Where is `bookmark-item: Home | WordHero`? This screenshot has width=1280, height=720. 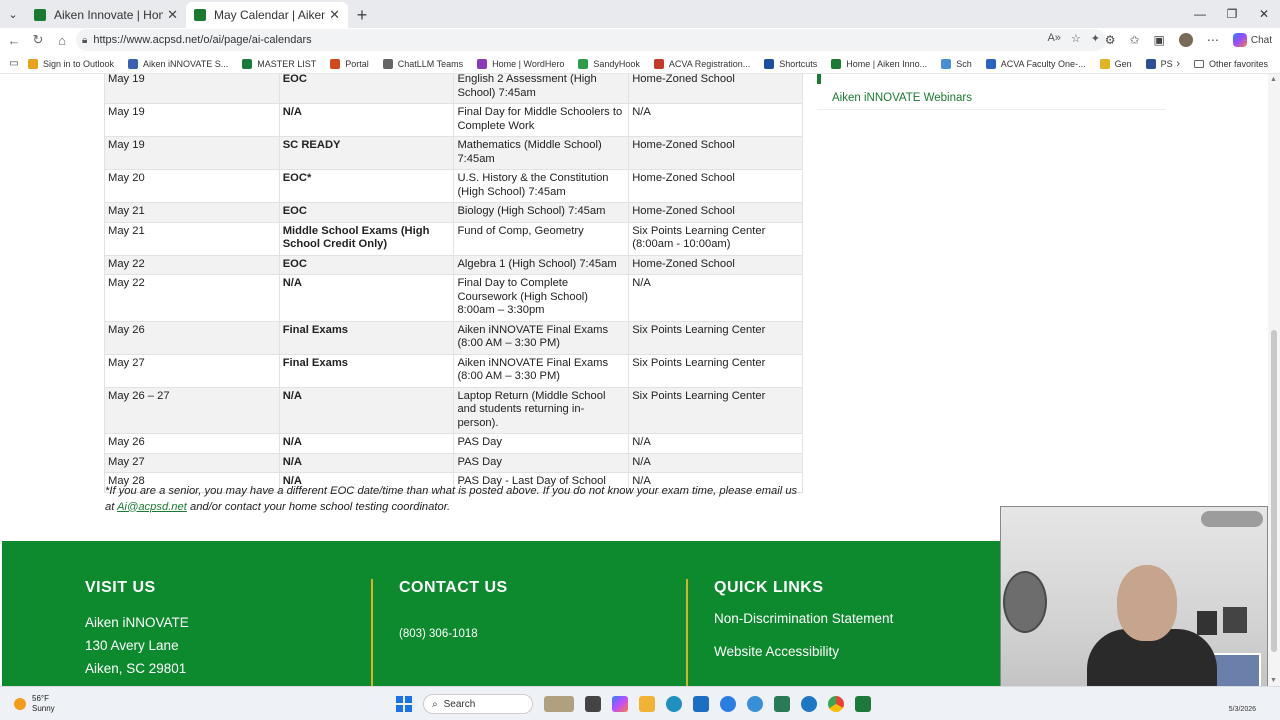
bookmark-item: Home | WordHero is located at coordinates (520, 63).